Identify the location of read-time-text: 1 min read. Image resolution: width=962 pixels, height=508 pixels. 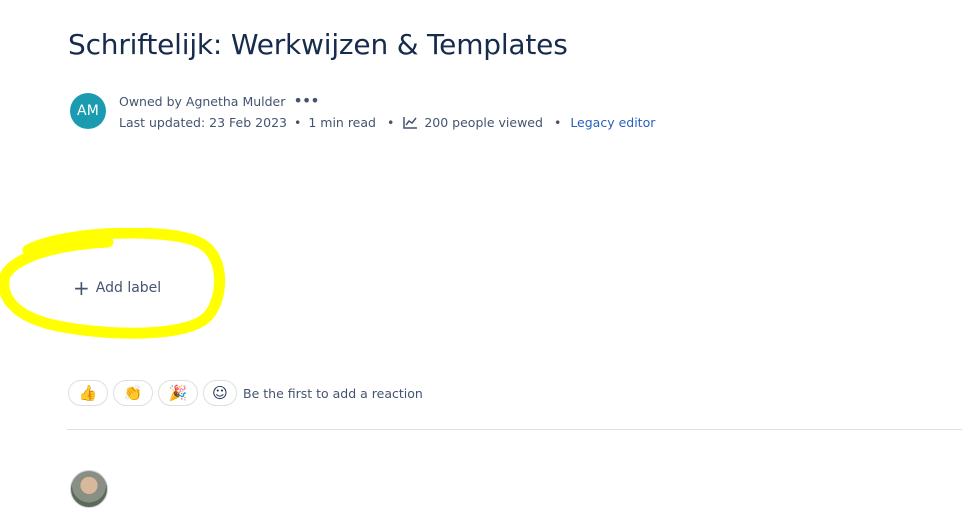
(342, 122).